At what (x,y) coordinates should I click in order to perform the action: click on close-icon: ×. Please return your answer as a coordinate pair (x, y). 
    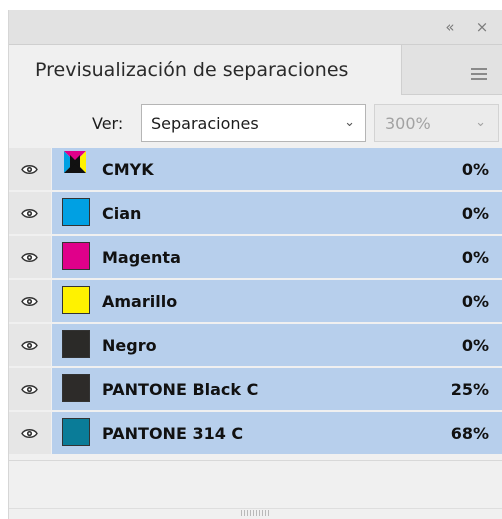
    Looking at the image, I should click on (482, 27).